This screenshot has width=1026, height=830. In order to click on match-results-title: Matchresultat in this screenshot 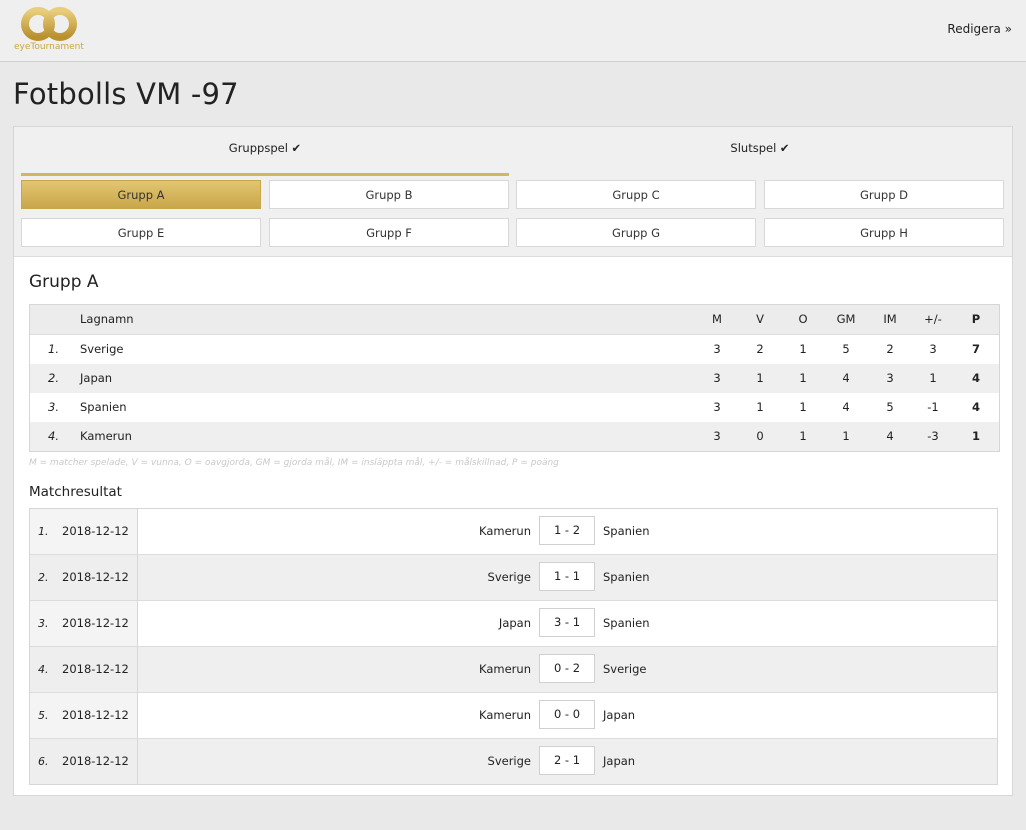, I will do `click(75, 492)`.